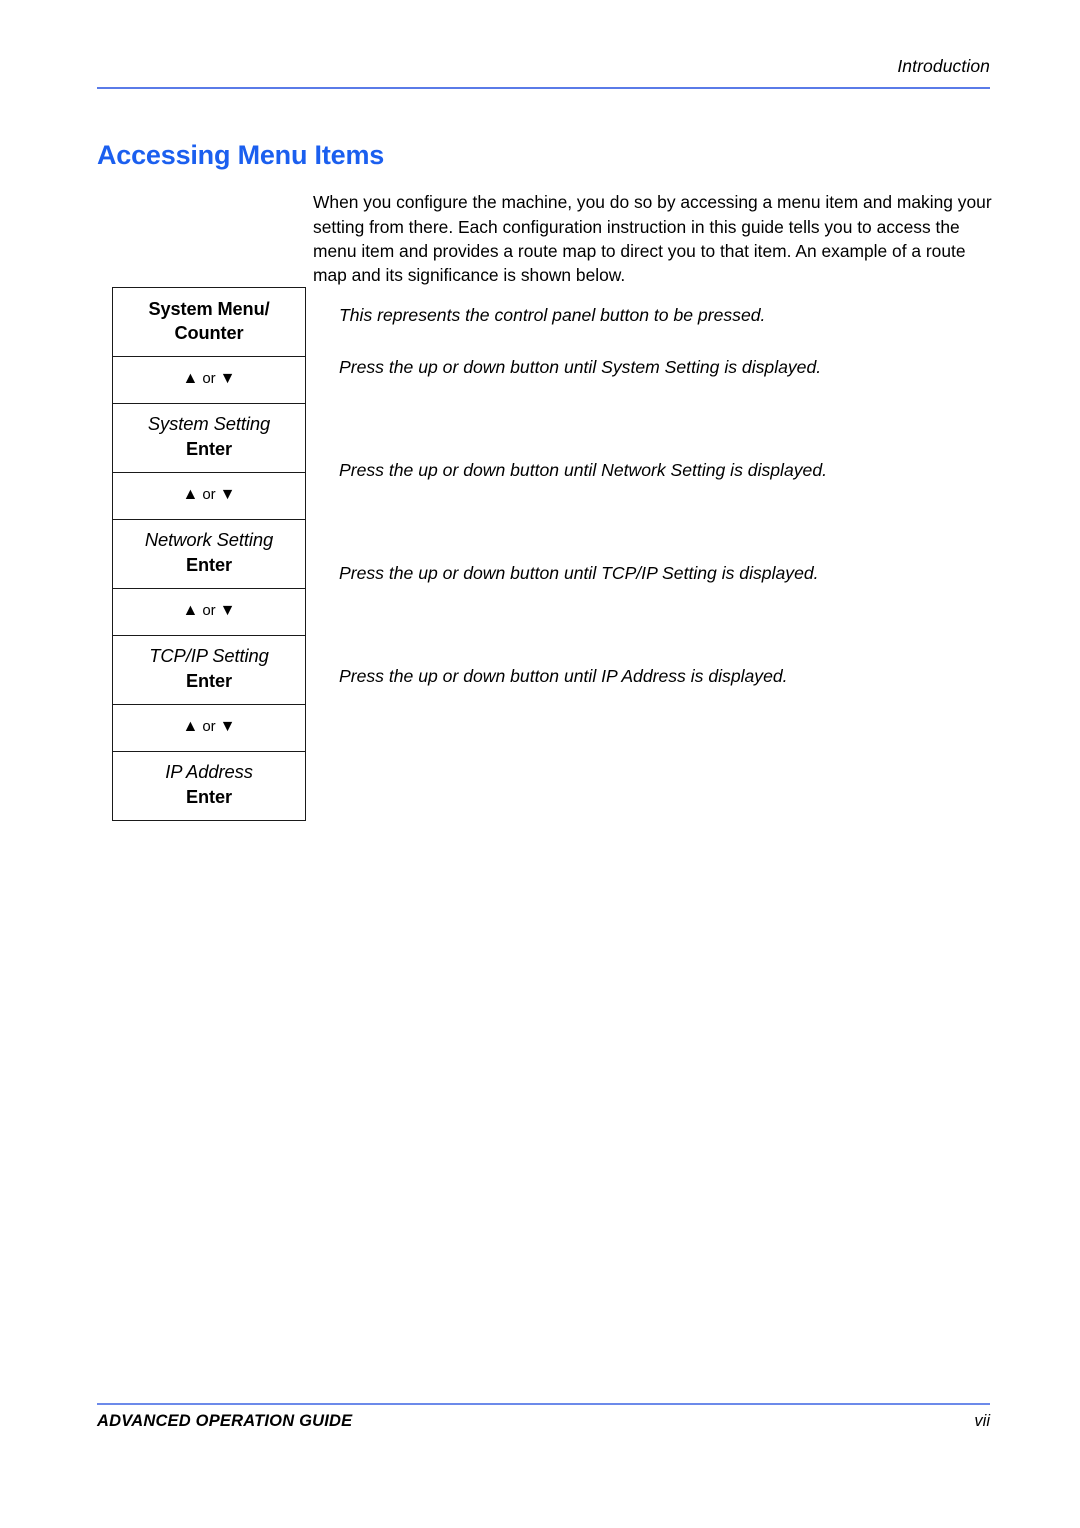 This screenshot has height=1528, width=1080. What do you see at coordinates (543, 1425) in the screenshot?
I see `page-footer: ADVANCED OPERATION GUIDE vii` at bounding box center [543, 1425].